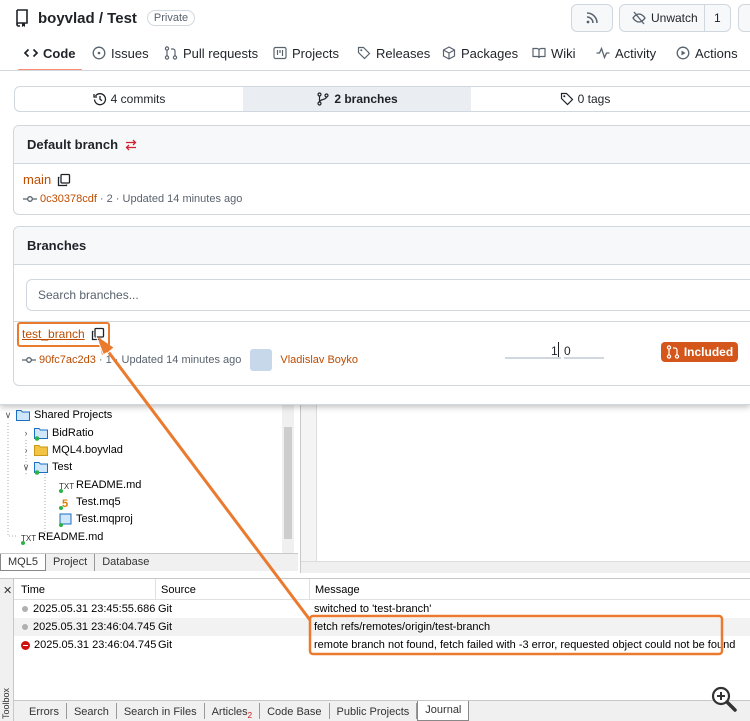 The height and width of the screenshot is (721, 750). What do you see at coordinates (7, 590) in the screenshot?
I see `close-icon: ✕` at bounding box center [7, 590].